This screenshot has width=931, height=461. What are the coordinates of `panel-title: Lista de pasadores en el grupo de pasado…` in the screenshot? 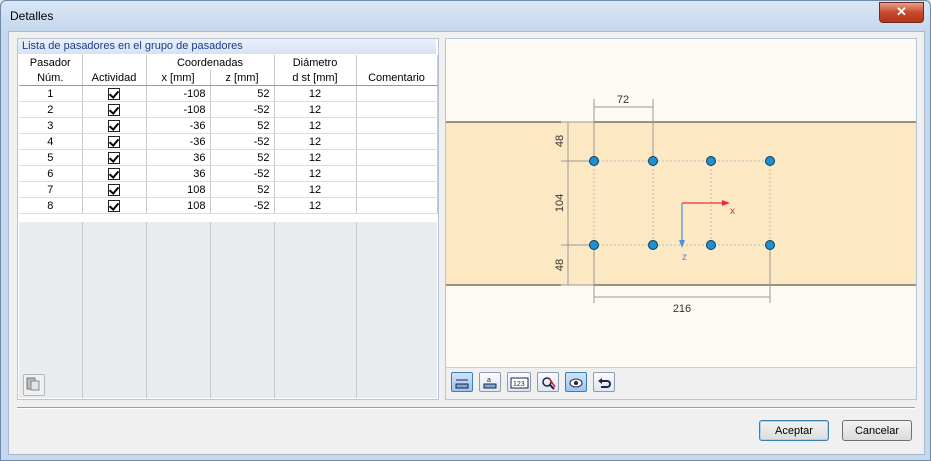 It's located at (227, 46).